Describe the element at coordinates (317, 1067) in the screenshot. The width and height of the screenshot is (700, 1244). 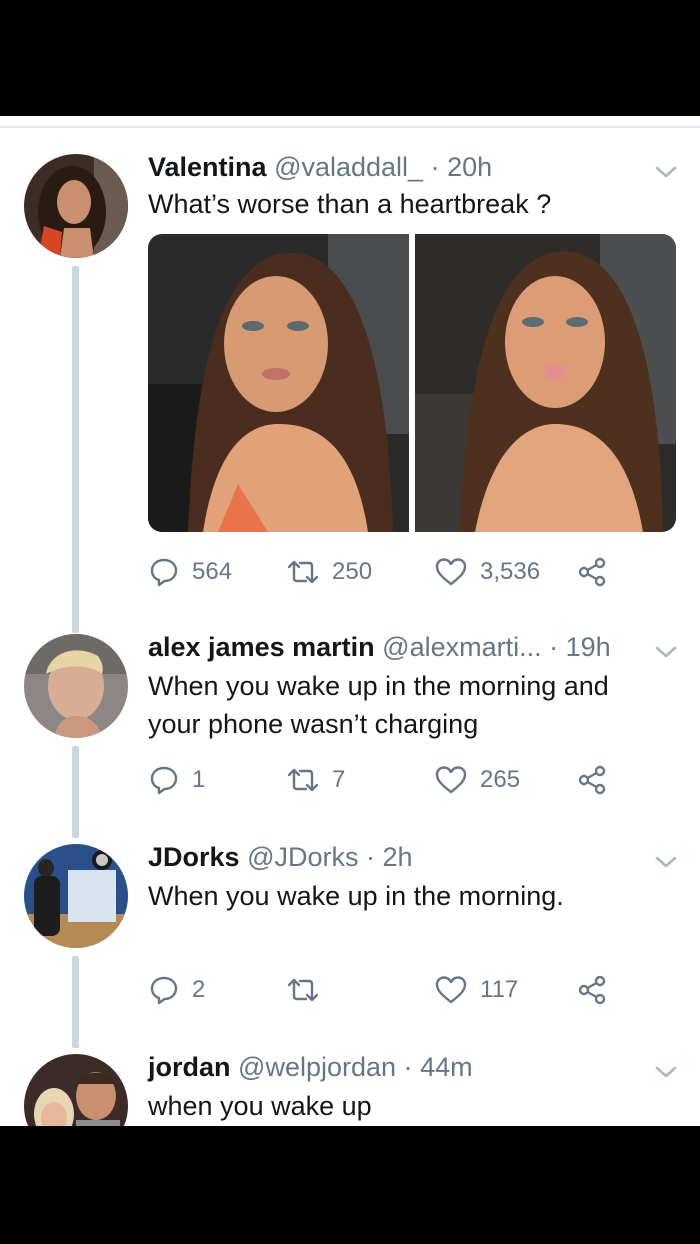
I see `author-handle: @welpjordan` at that location.